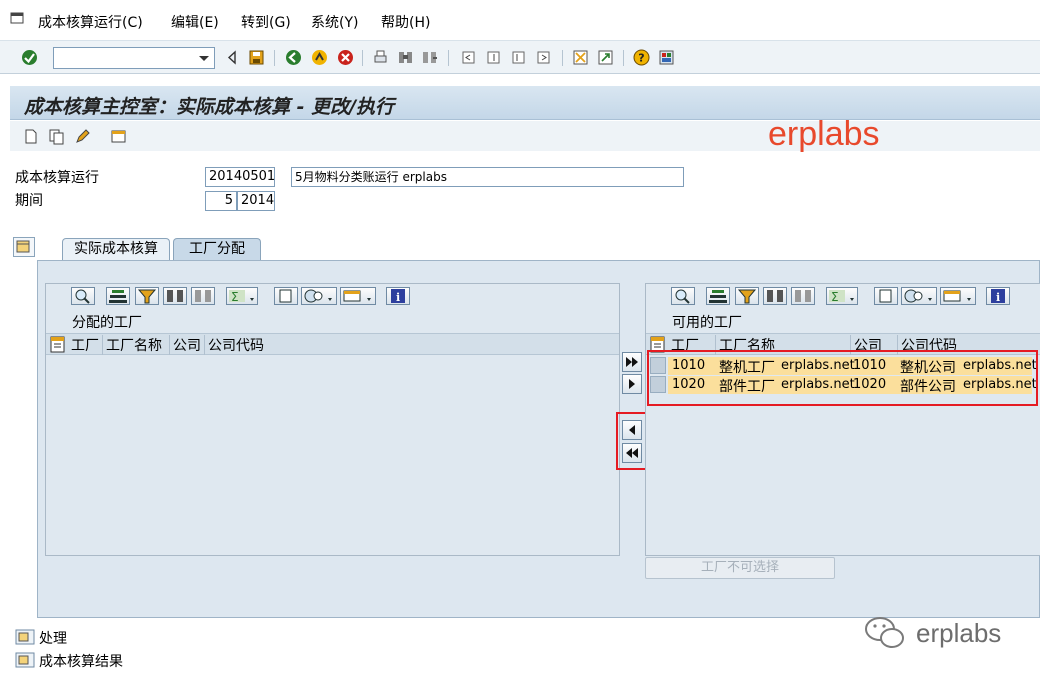 This screenshot has height=683, width=1040. I want to click on assigned-plants-title: 分配的工厂, so click(107, 323).